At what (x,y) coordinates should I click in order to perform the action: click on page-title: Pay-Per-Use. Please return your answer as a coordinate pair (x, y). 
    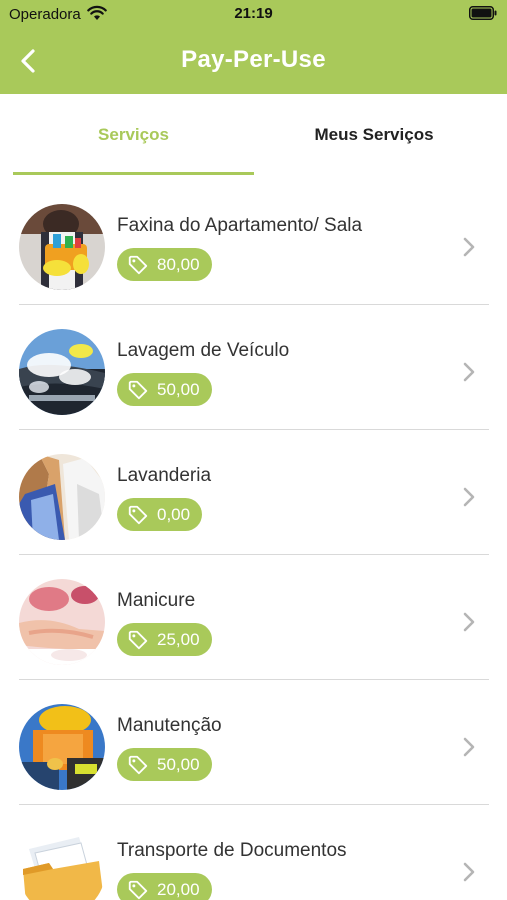
    Looking at the image, I should click on (253, 59).